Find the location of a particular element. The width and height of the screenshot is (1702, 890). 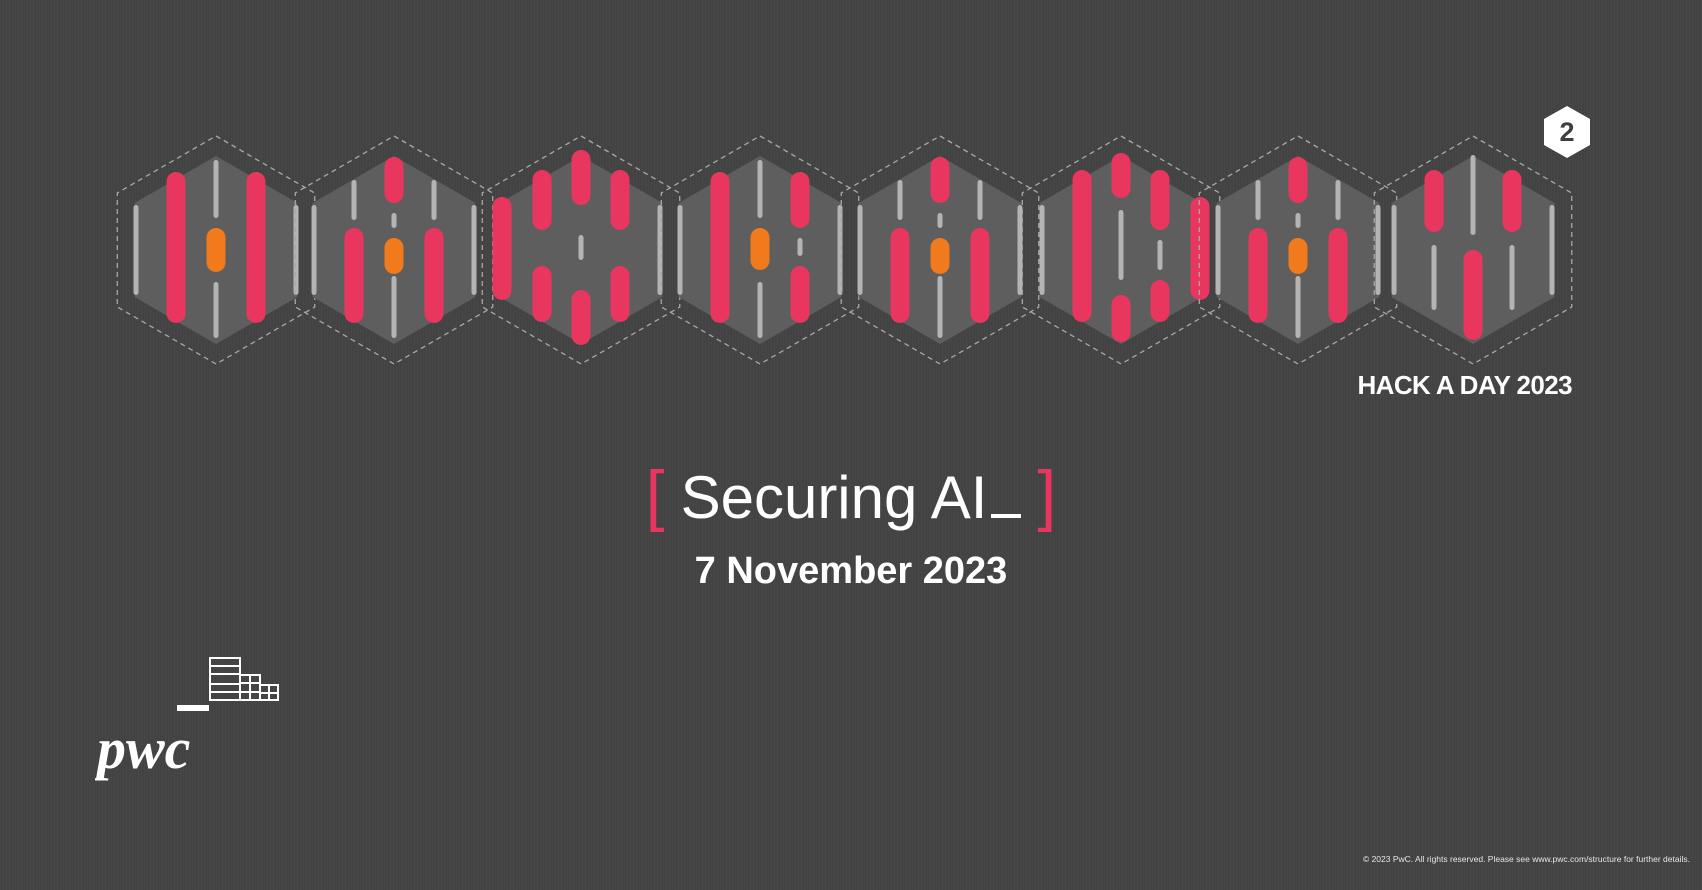

event-label: HACK A DAY 2023 is located at coordinates (1464, 385).